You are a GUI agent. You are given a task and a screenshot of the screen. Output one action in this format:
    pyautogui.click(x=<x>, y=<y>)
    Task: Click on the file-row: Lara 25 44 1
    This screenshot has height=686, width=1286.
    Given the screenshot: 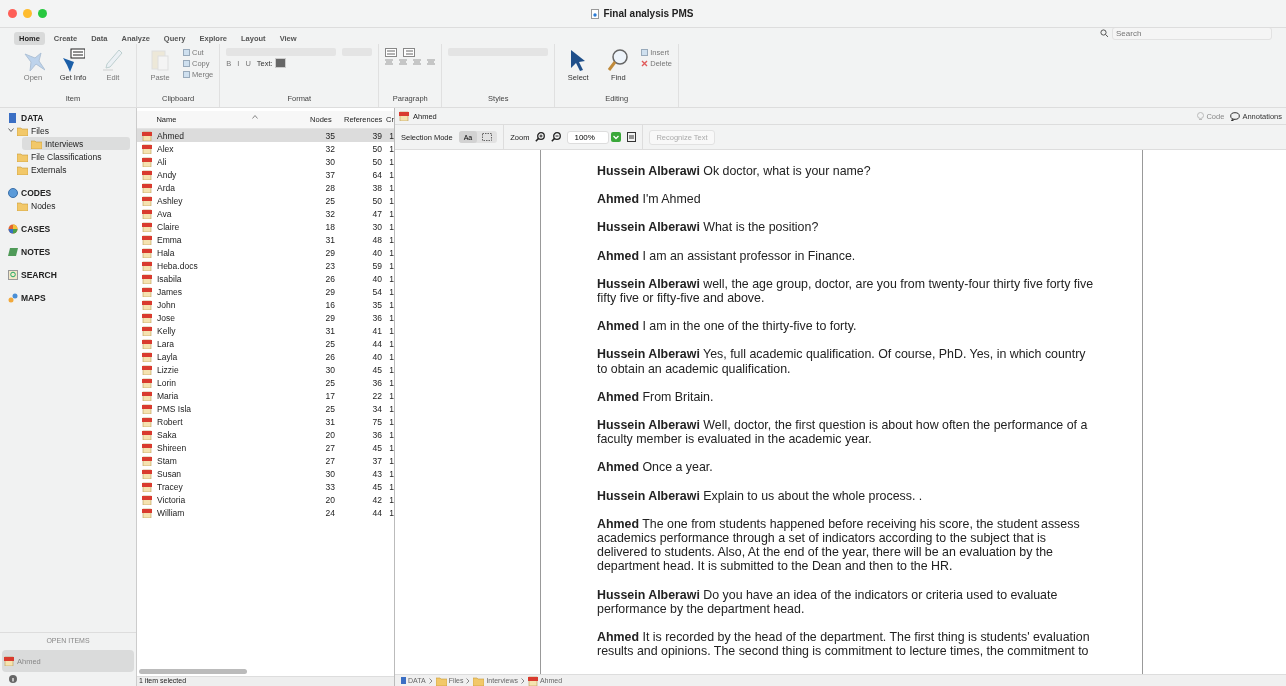 What is the action you would take?
    pyautogui.click(x=265, y=343)
    